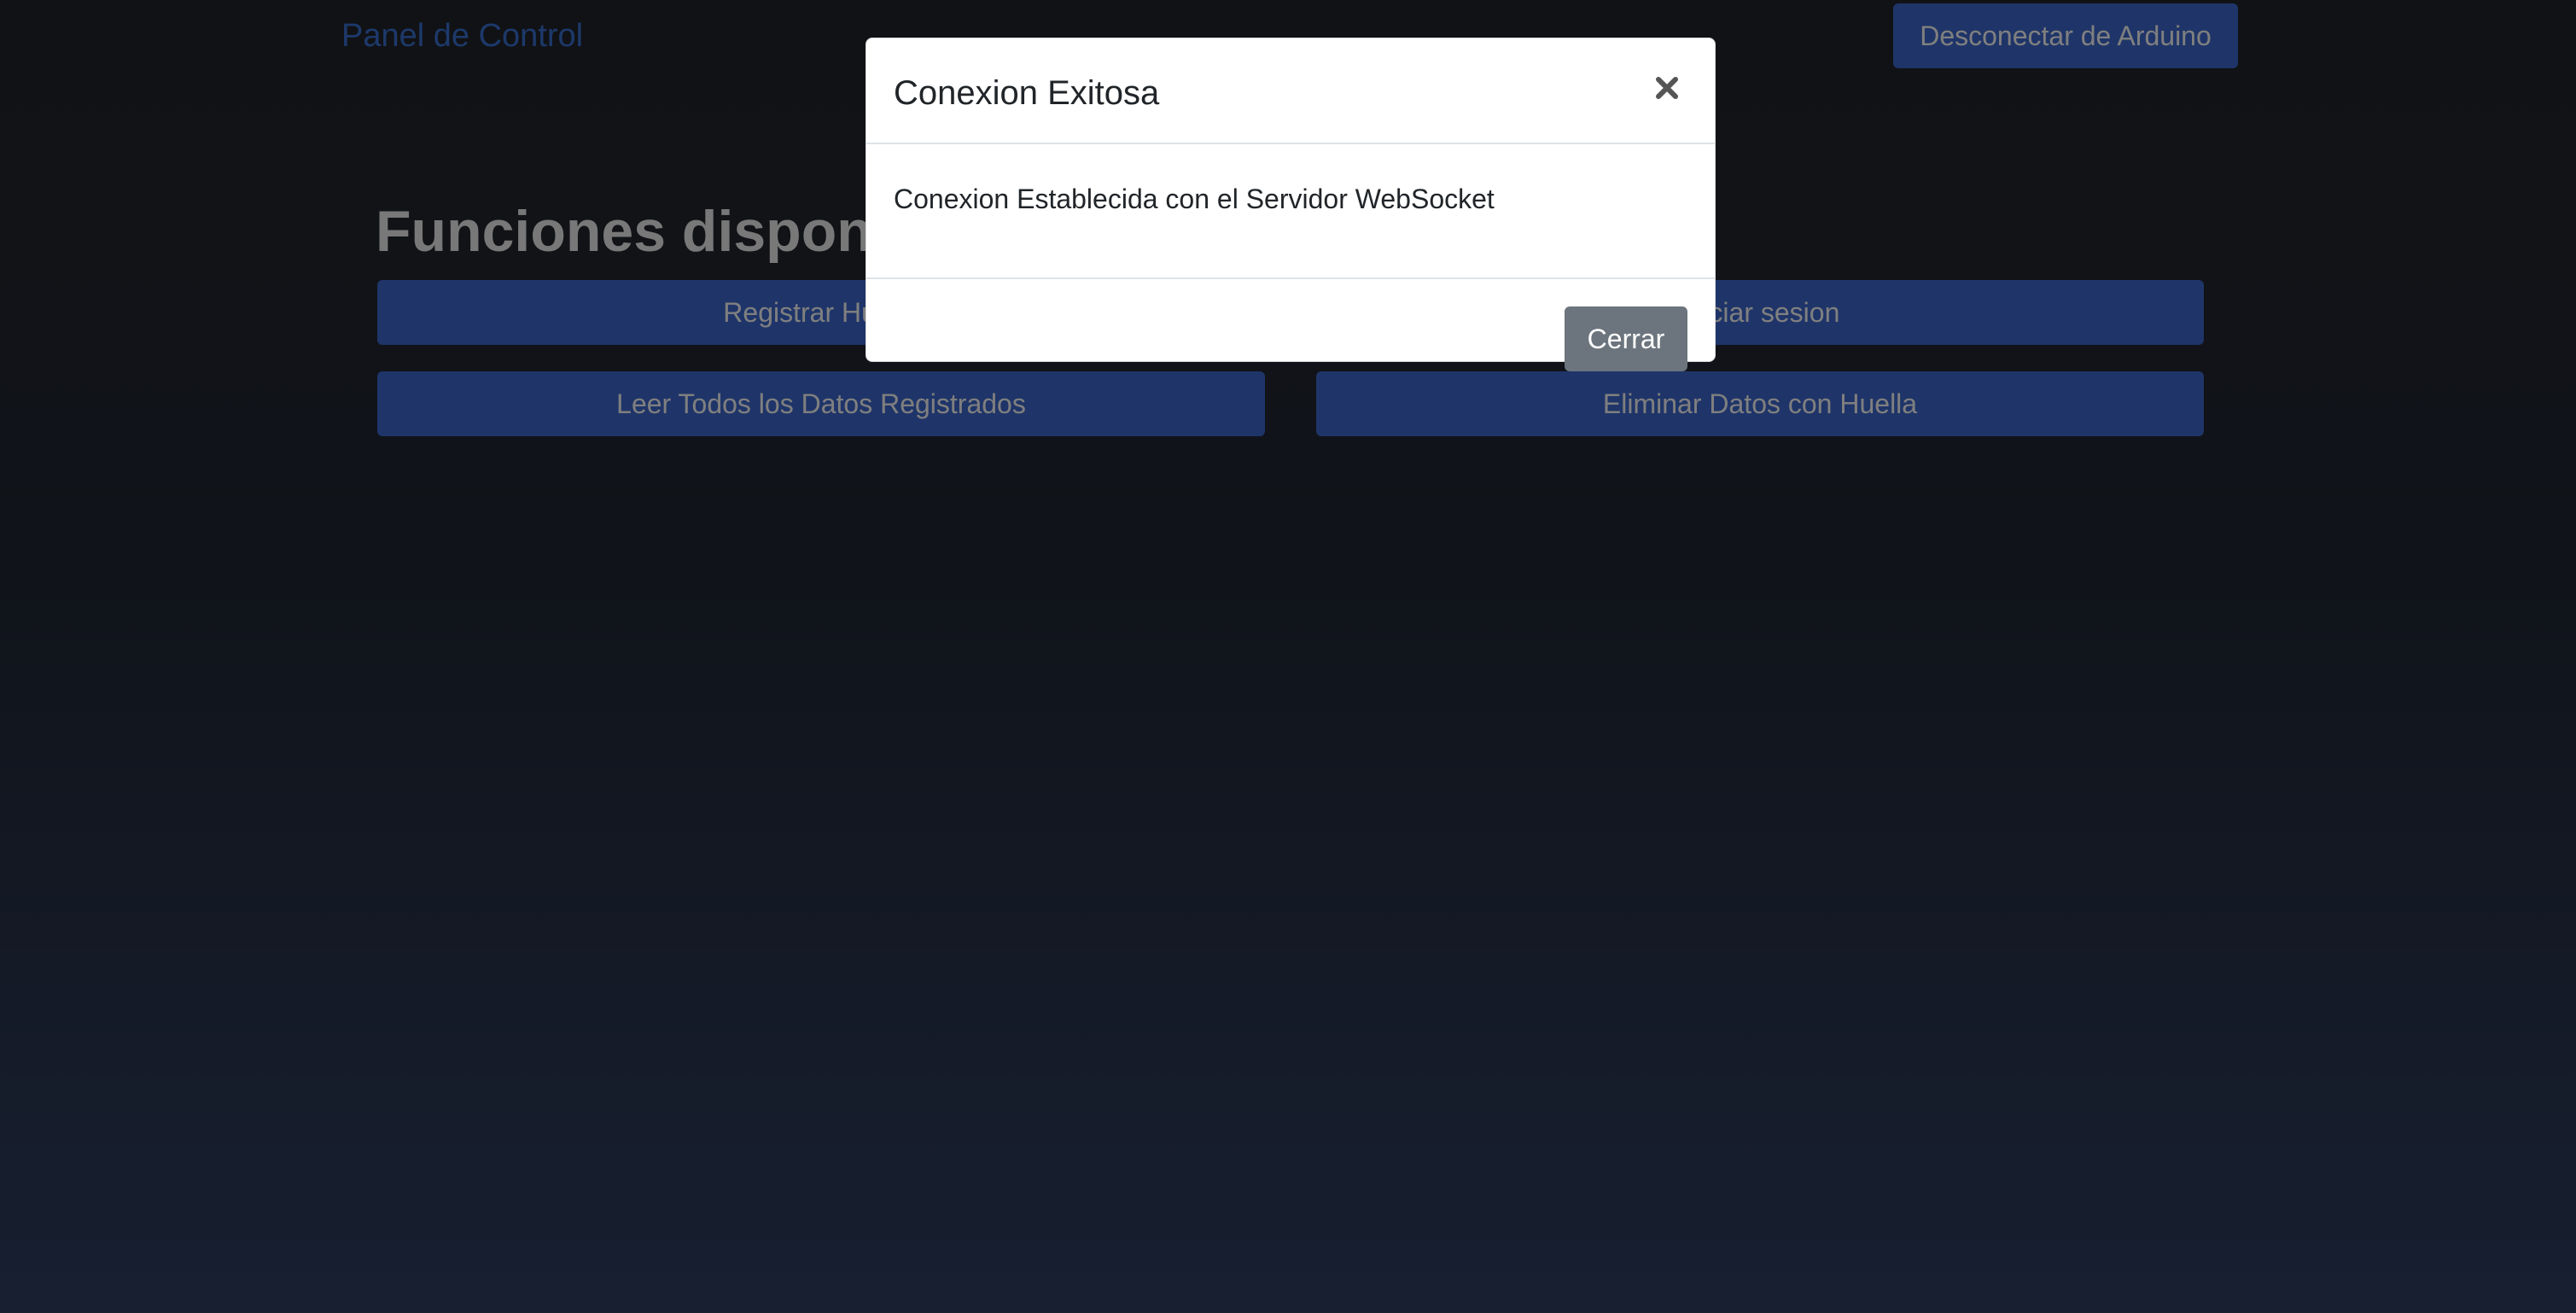  Describe the element at coordinates (1290, 91) in the screenshot. I see `modal-header: Conexion Exitosa` at that location.